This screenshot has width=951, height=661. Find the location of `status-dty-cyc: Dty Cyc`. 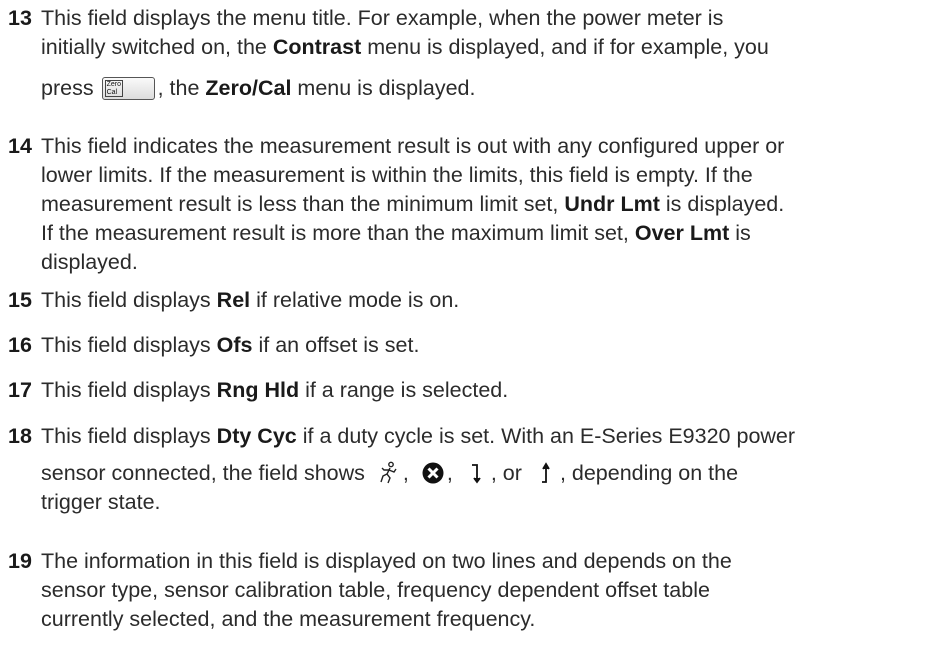

status-dty-cyc: Dty Cyc is located at coordinates (256, 436).